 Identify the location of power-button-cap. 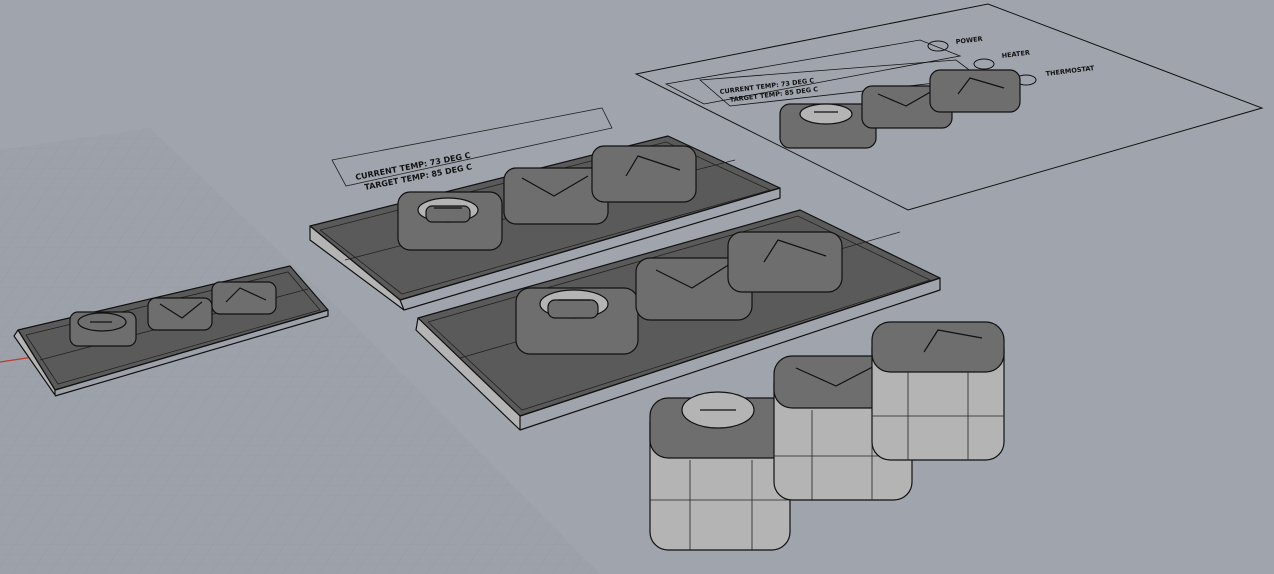
(720, 471).